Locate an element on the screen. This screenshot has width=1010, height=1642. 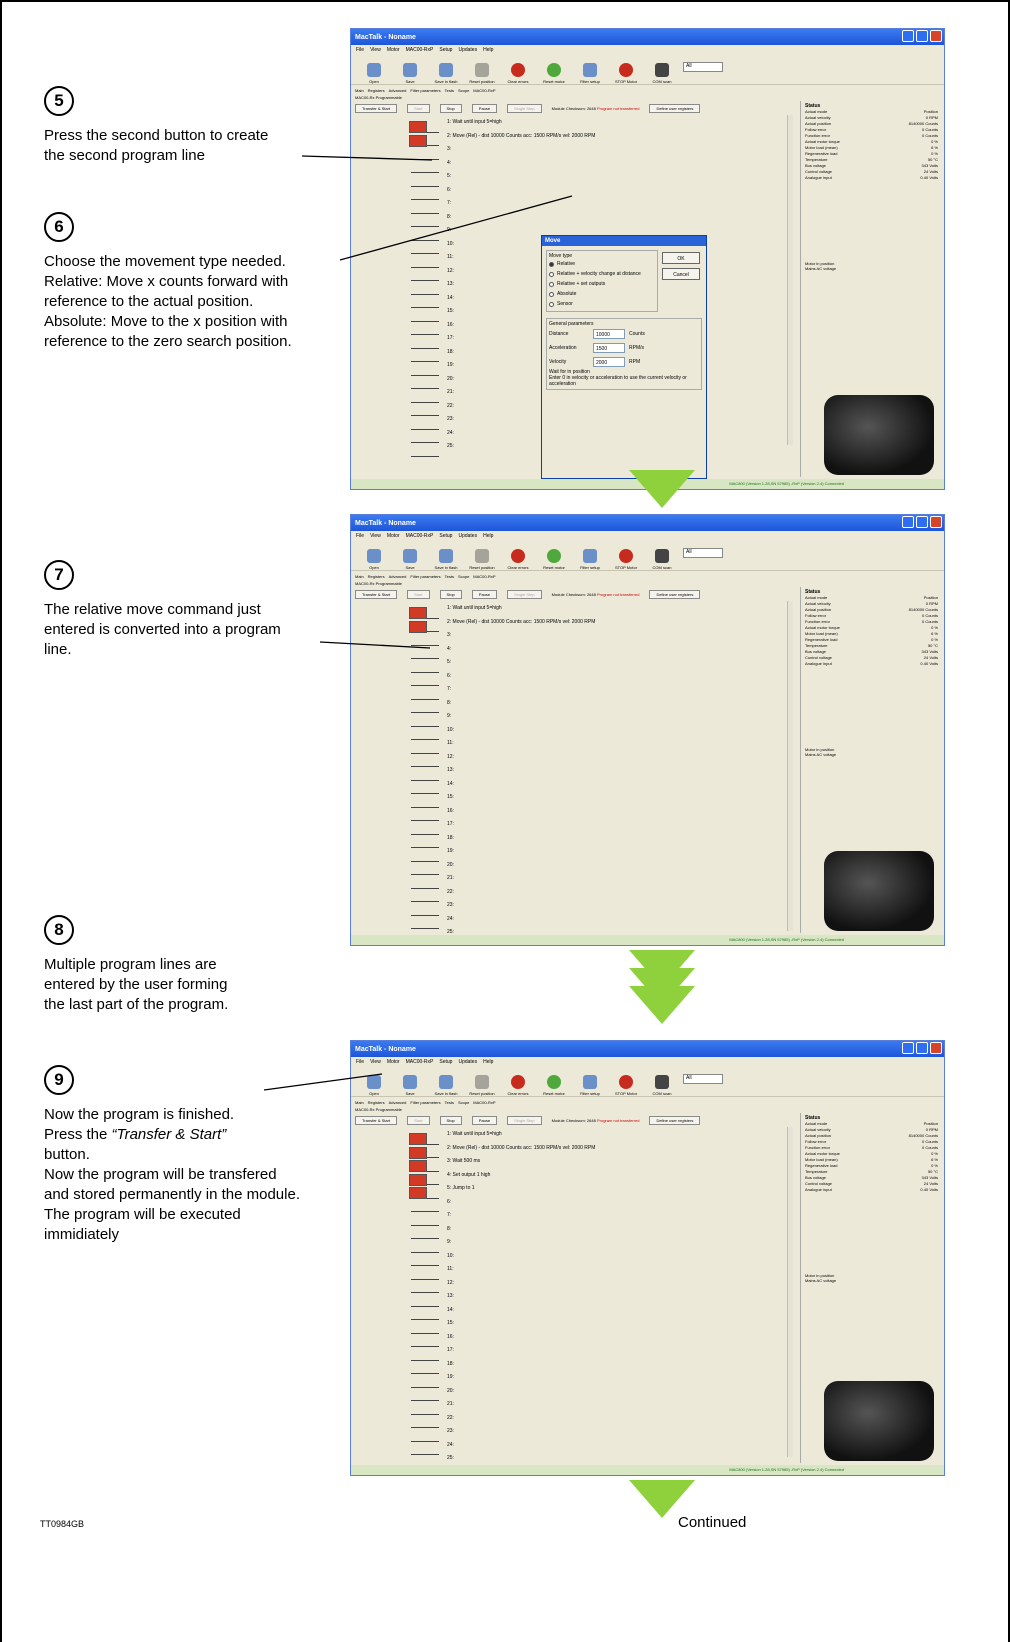
minimize-icon is located at coordinates (908, 522).